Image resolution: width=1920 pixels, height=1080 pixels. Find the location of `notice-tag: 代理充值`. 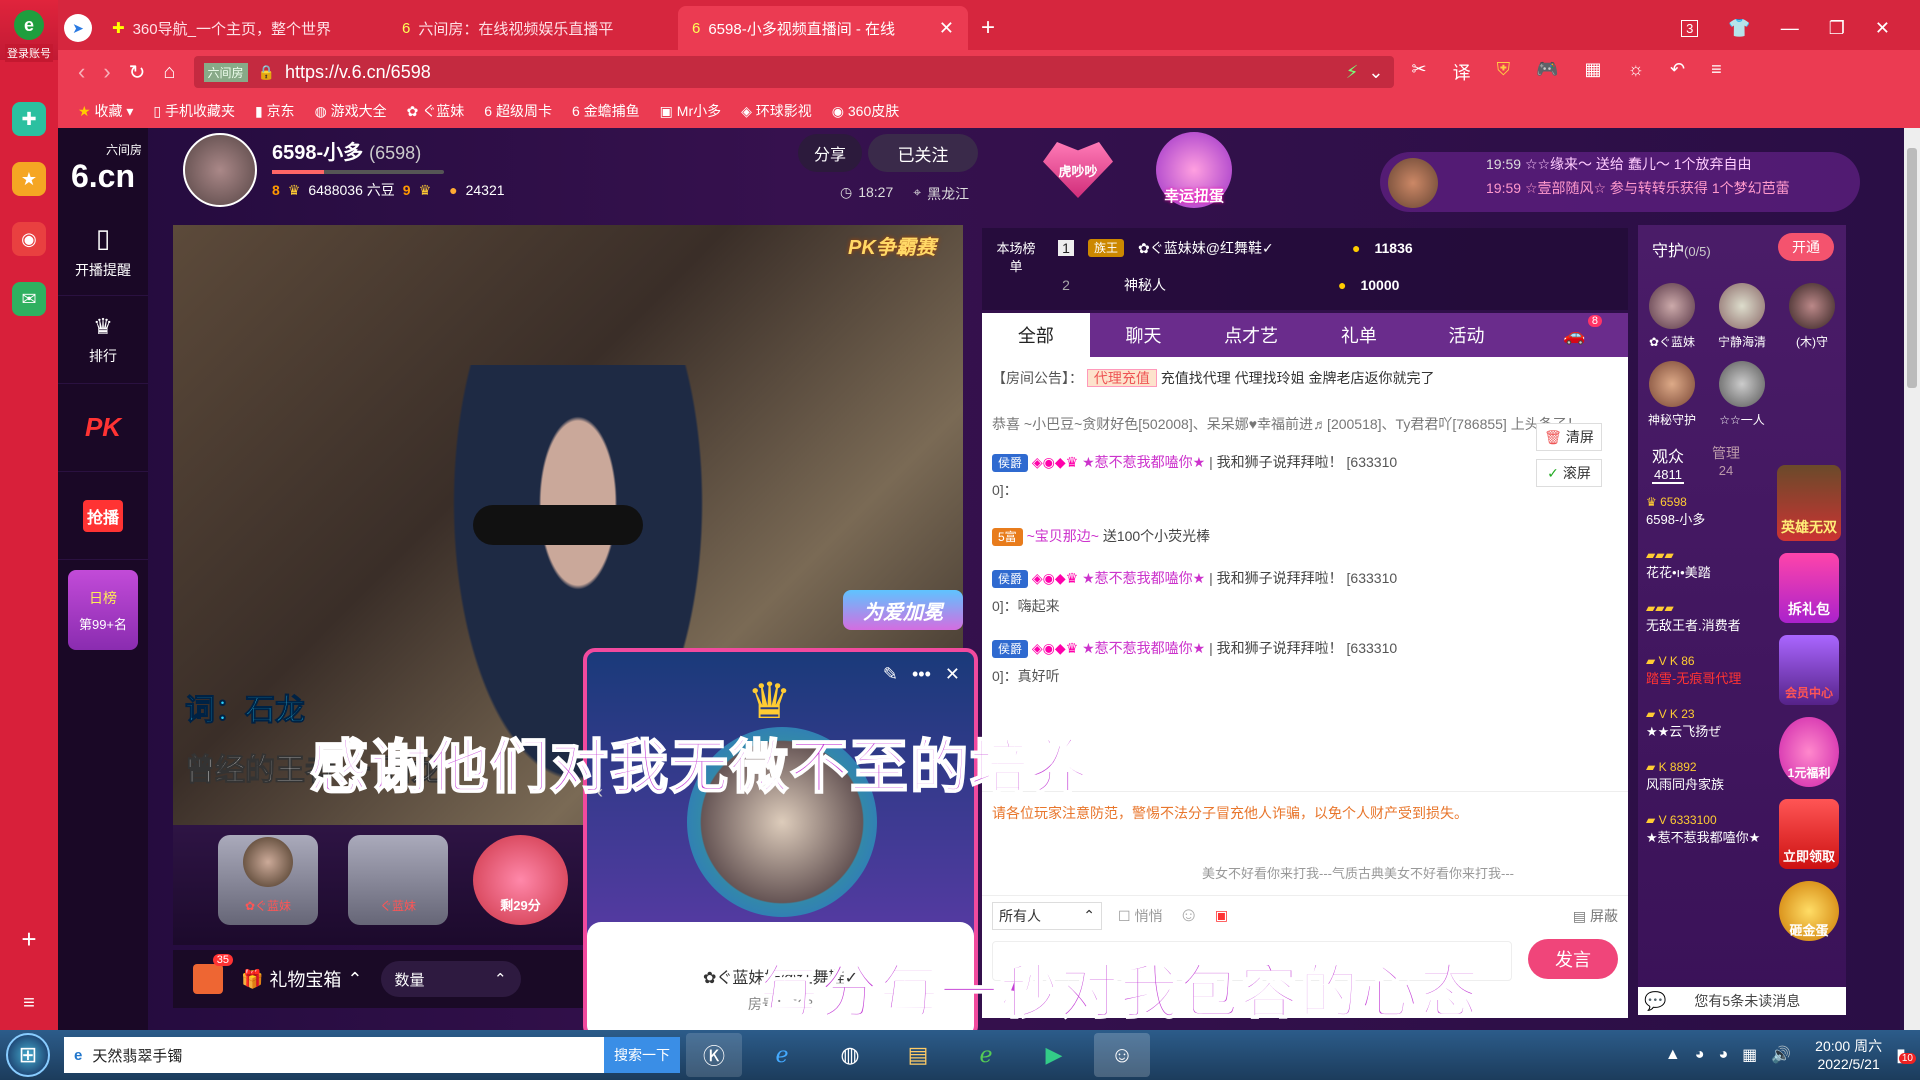

notice-tag: 代理充值 is located at coordinates (1121, 378).